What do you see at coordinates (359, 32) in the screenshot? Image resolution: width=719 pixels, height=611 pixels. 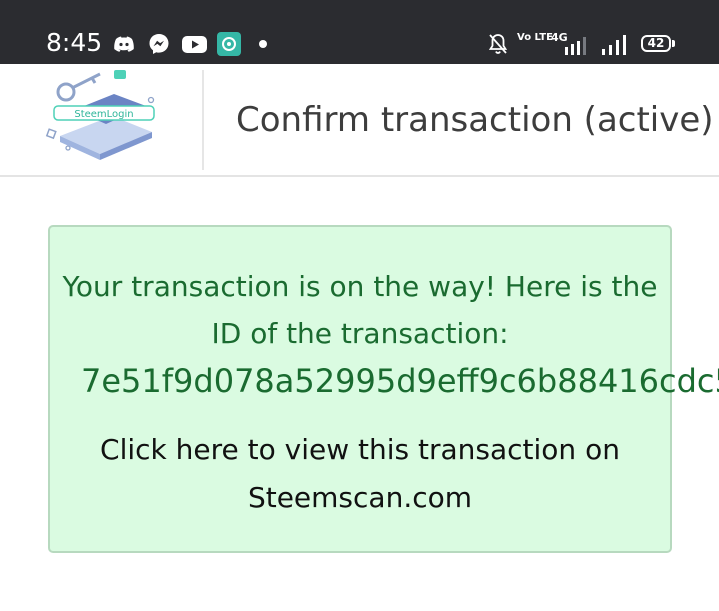 I see `status-bar: 8:45 Vo LTE 4G 42` at bounding box center [359, 32].